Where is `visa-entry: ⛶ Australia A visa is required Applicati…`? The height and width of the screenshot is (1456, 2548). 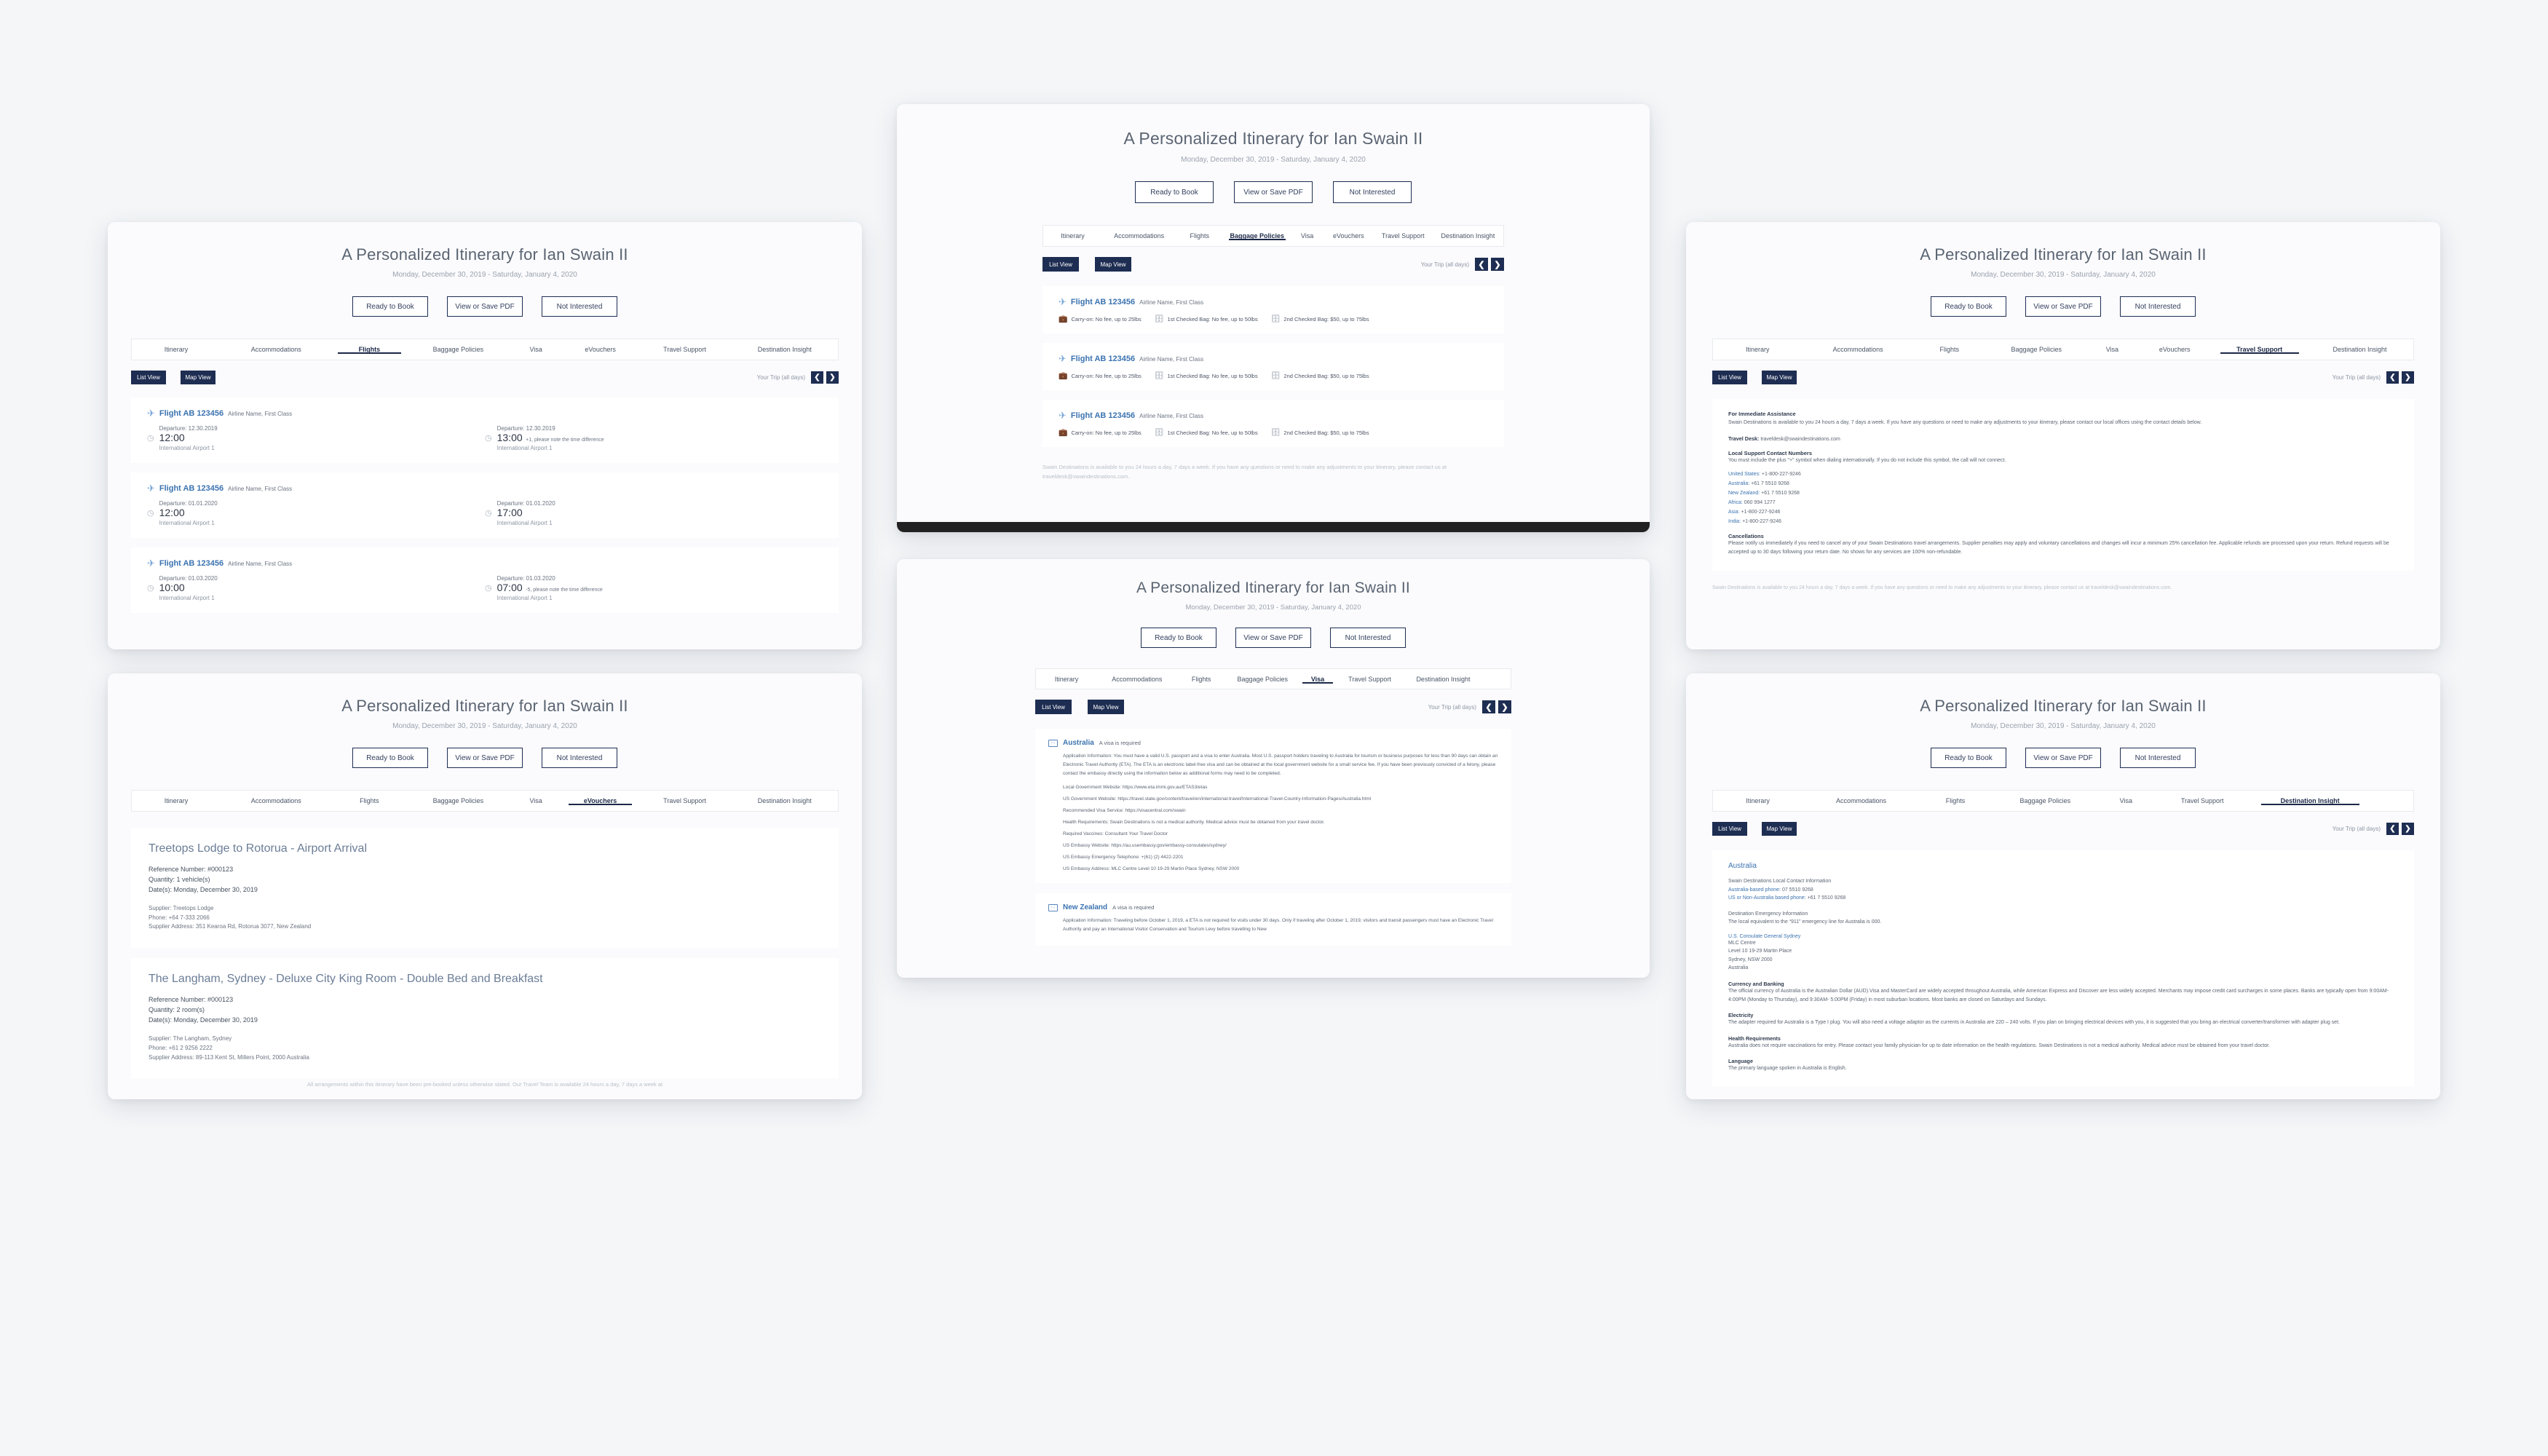
visa-entry: ⛶ Australia A visa is required Applicati… is located at coordinates (1273, 806).